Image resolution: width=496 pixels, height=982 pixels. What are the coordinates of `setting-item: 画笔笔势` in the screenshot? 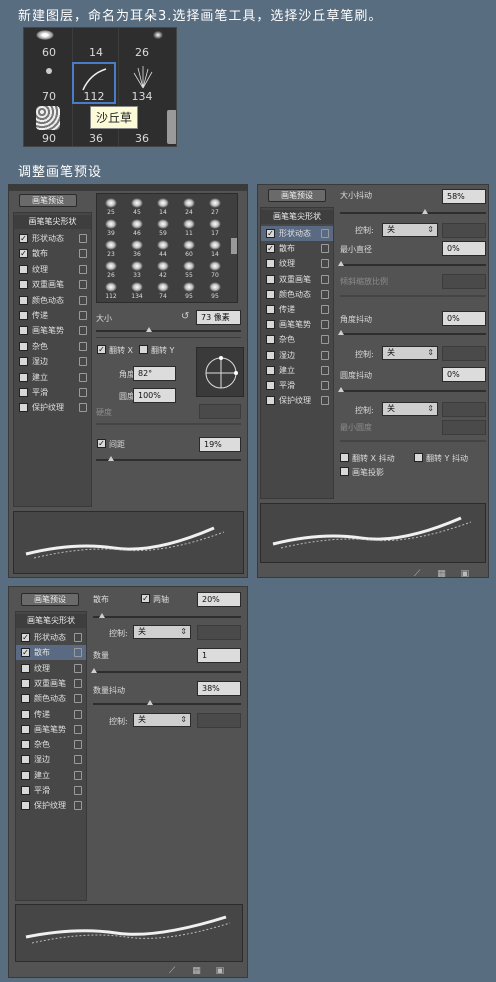 It's located at (51, 729).